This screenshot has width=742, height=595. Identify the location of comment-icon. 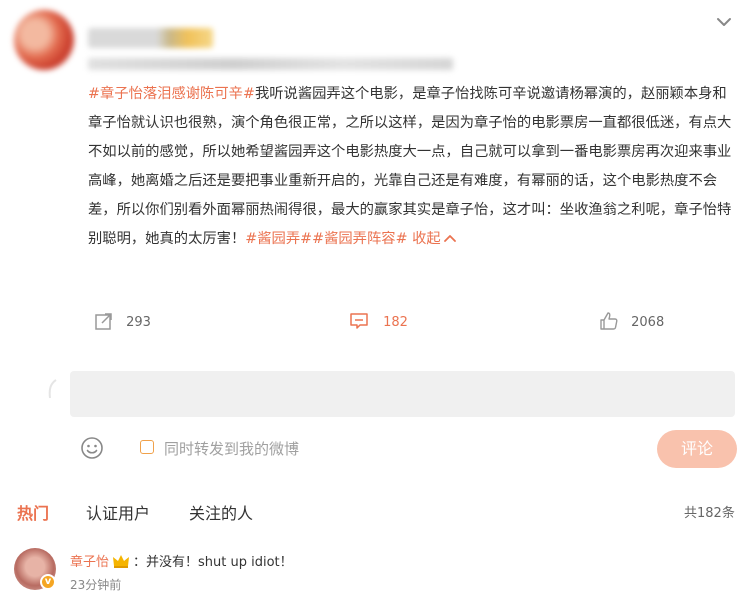
(359, 321).